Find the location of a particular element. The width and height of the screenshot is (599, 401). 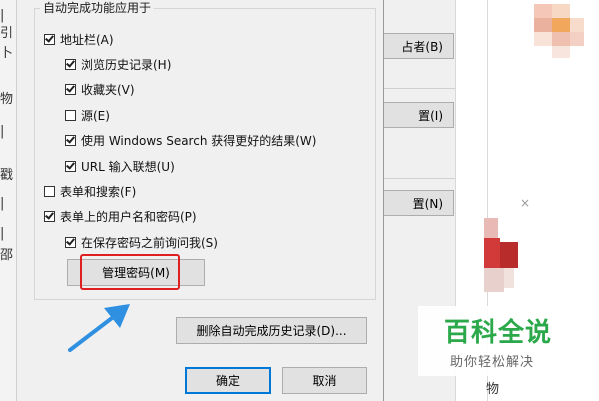

left-background-strip: | 引 卜 物 | 戳 | | 邵 is located at coordinates (8, 200).